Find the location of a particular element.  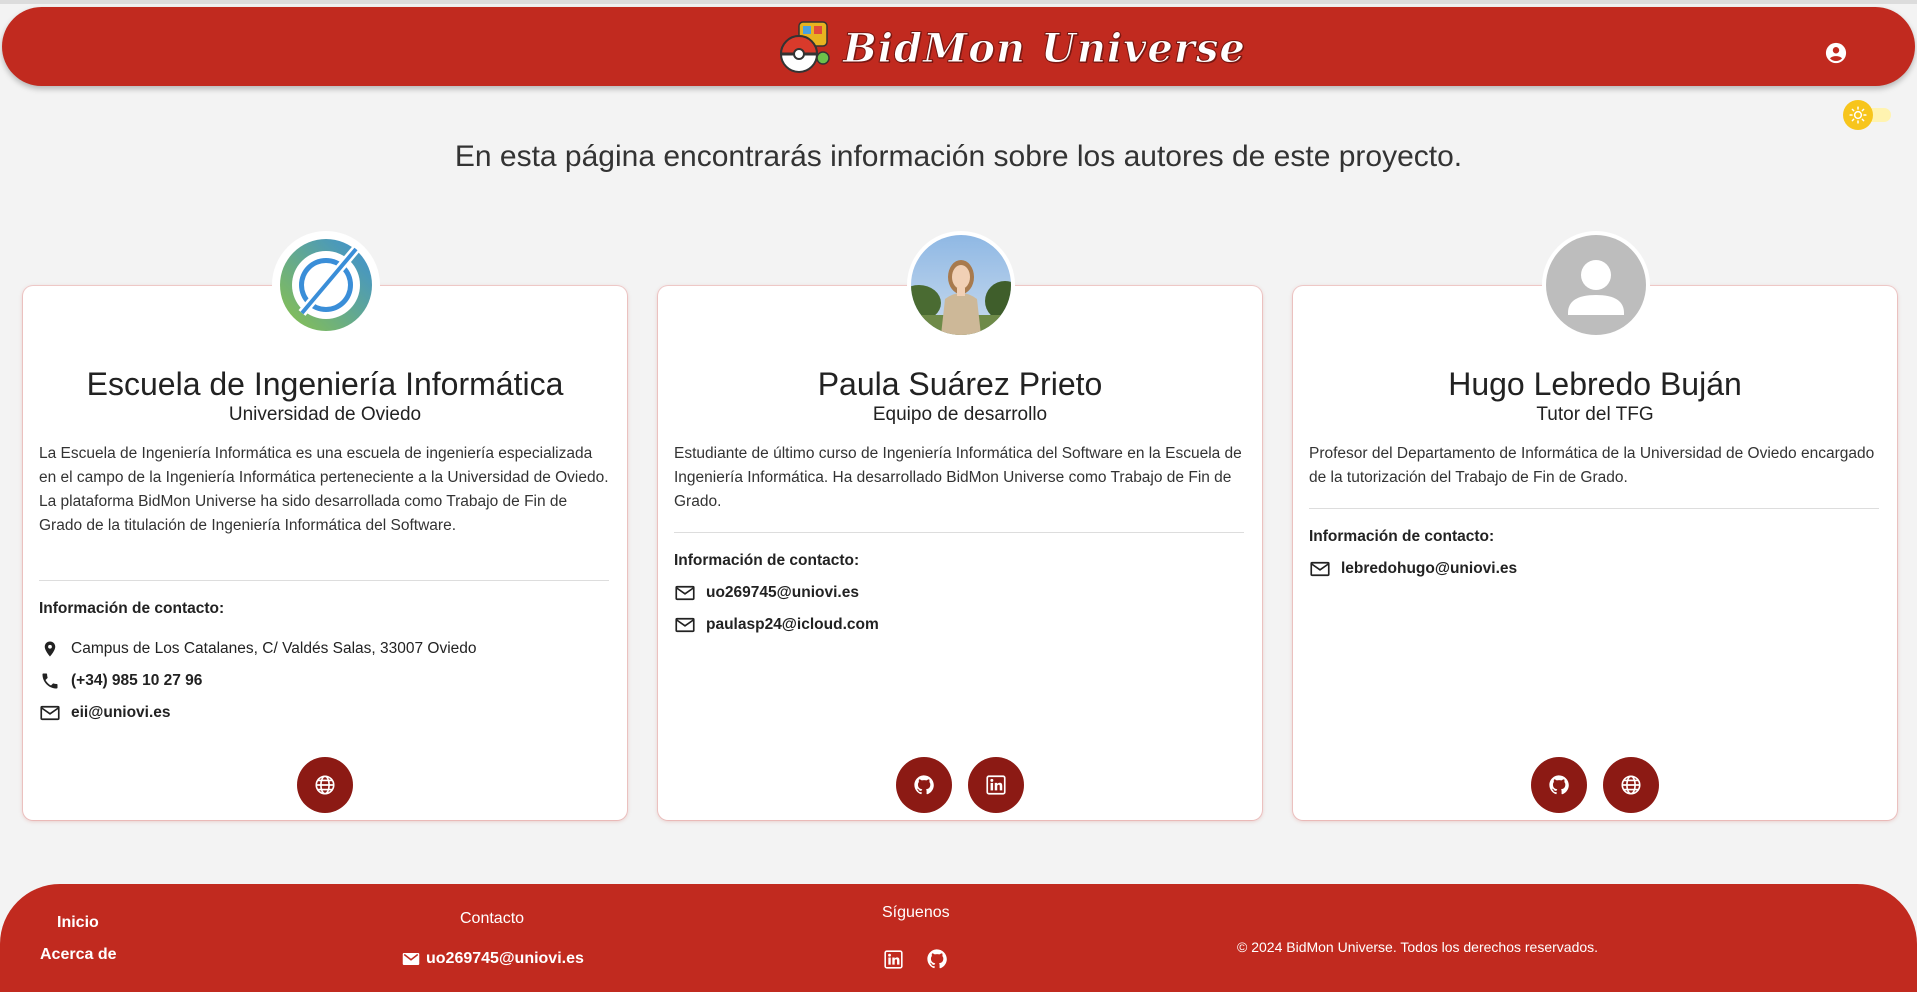

account-circle-icon is located at coordinates (1836, 53).